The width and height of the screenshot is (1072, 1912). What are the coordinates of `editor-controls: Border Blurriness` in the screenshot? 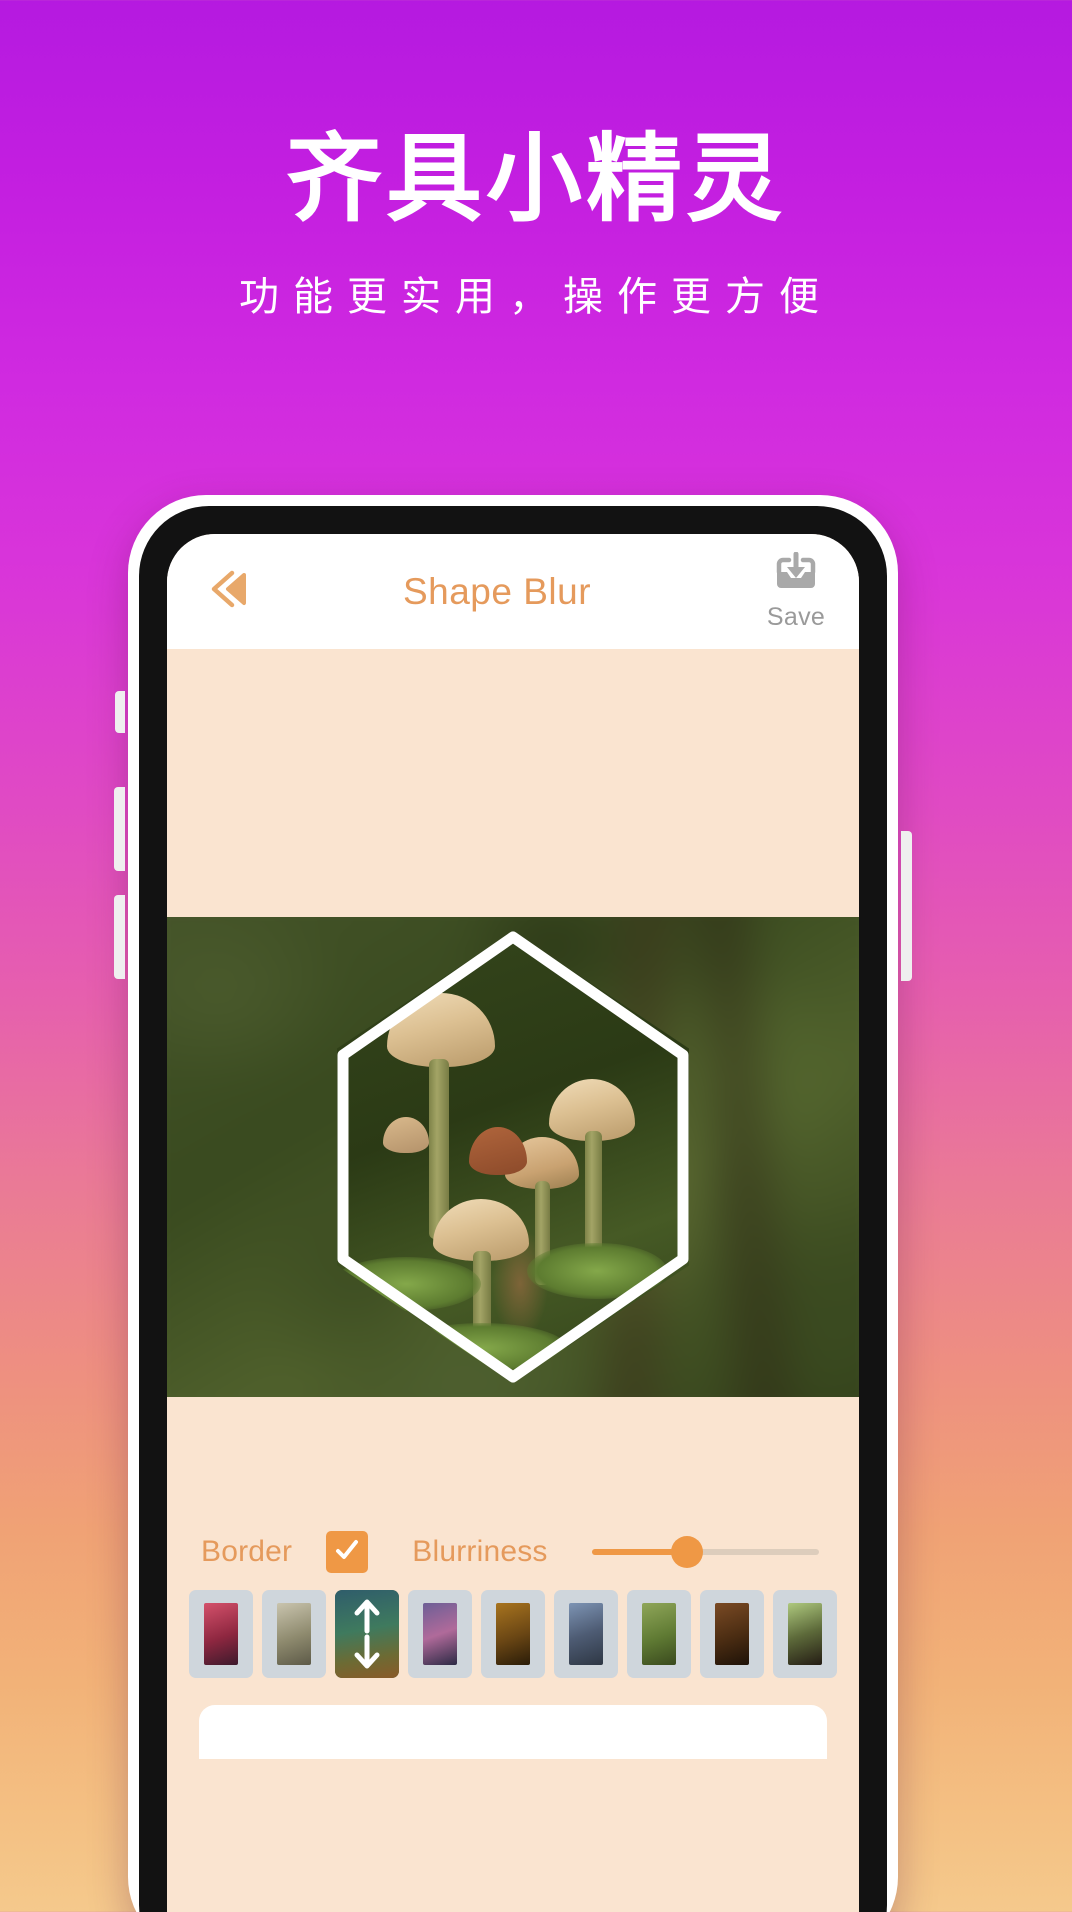 It's located at (513, 1552).